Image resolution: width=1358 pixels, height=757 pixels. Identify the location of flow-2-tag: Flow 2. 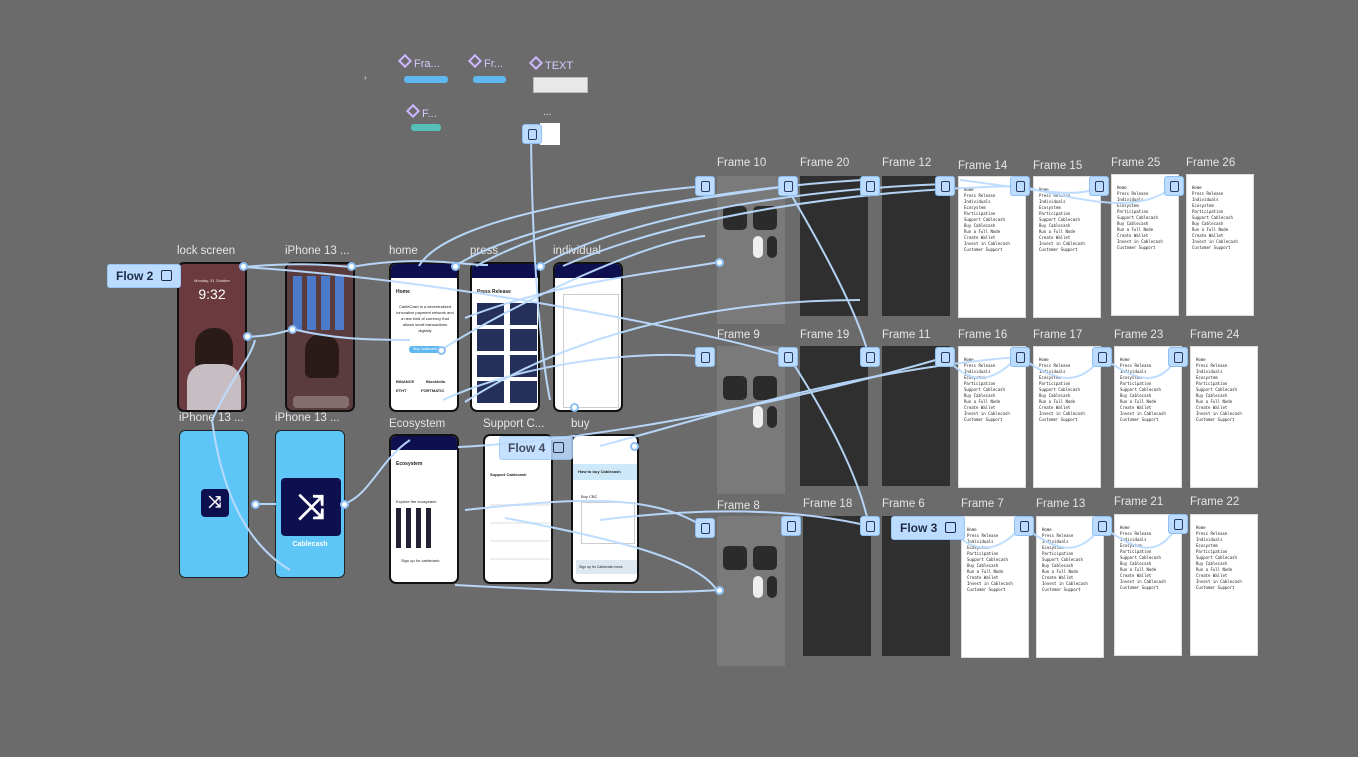
(144, 276).